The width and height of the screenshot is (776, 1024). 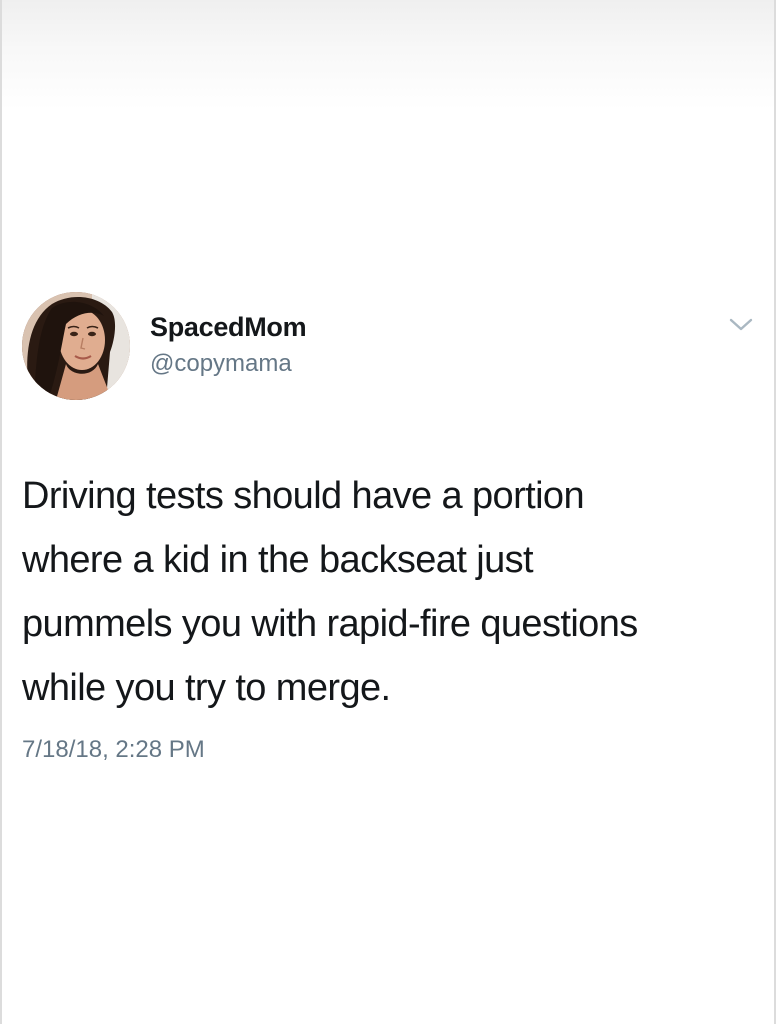 I want to click on display-name: SpacedMom, so click(x=228, y=327).